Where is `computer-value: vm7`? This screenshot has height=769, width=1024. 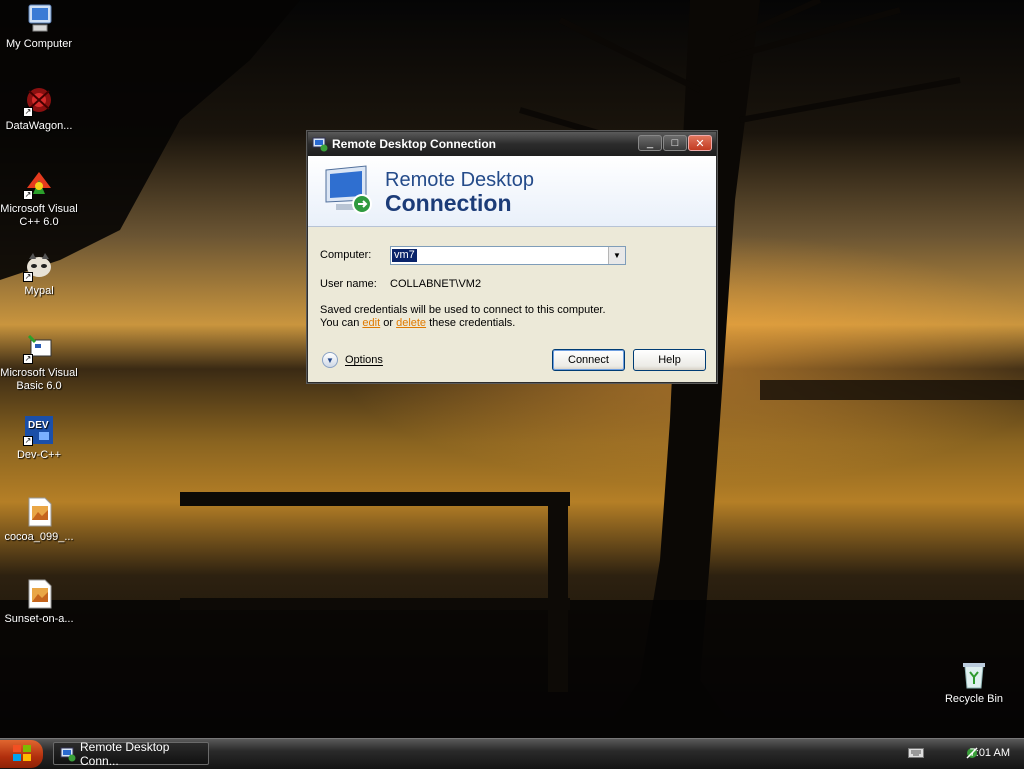 computer-value: vm7 is located at coordinates (404, 255).